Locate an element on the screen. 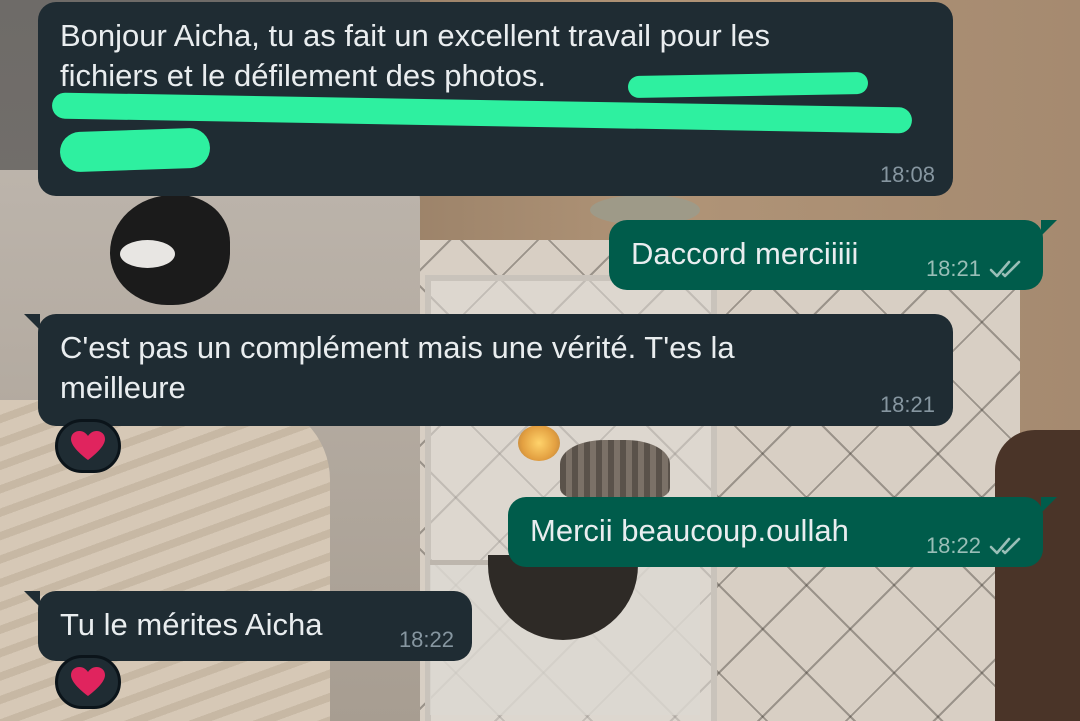 The height and width of the screenshot is (721, 1080). message-meta: 18:08 is located at coordinates (907, 175).